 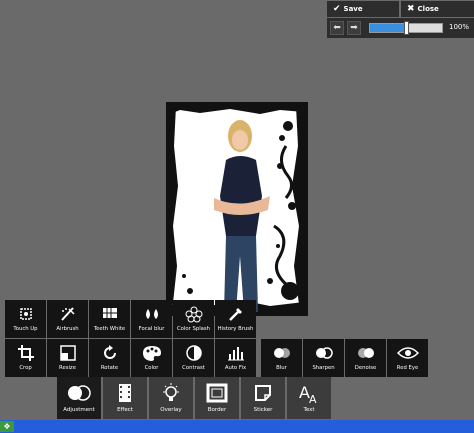 What do you see at coordinates (109, 319) in the screenshot?
I see `tool-teeth-white: Teeth White` at bounding box center [109, 319].